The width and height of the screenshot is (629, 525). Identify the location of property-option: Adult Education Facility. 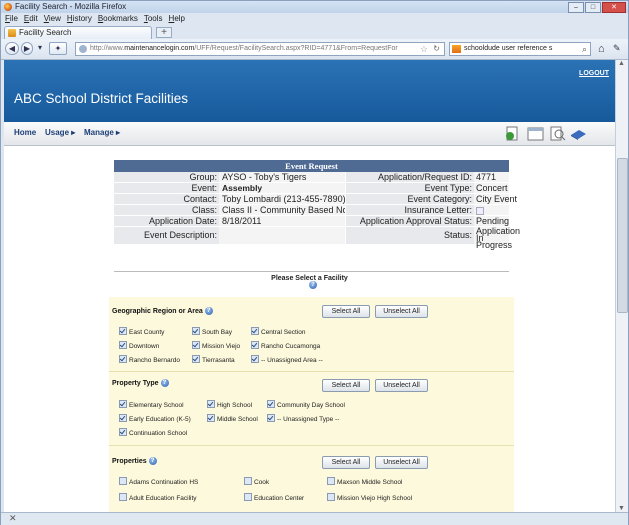
(158, 497).